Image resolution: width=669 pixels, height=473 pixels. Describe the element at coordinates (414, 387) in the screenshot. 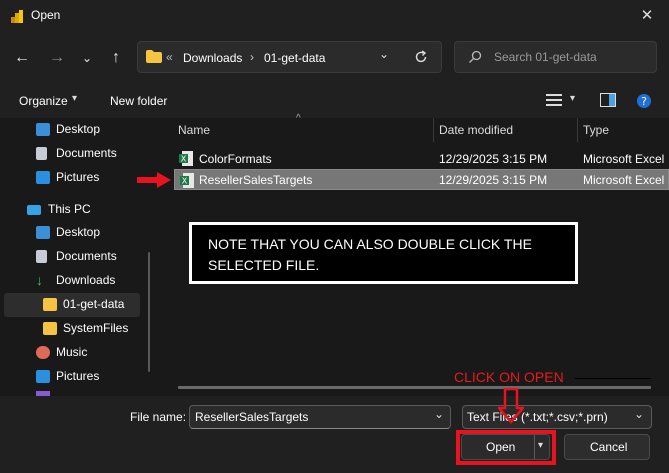

I see `horizontal-scrollbar` at that location.